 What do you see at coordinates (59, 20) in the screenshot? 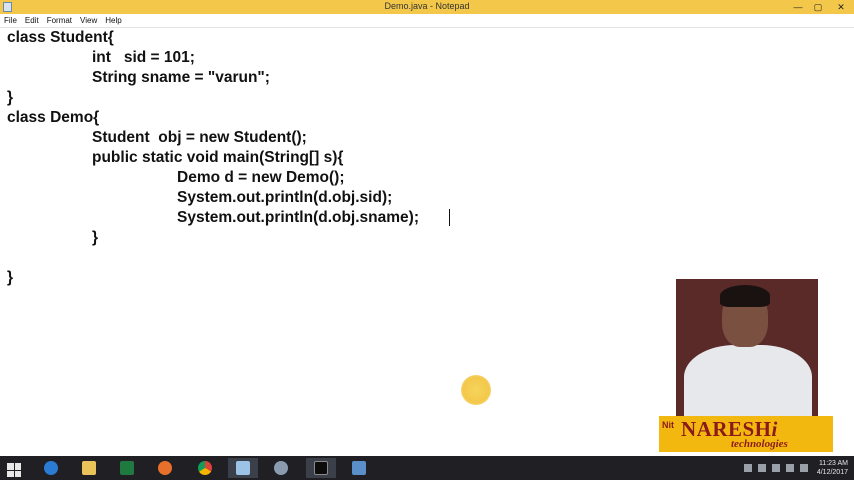
I see `menu-format: Format` at bounding box center [59, 20].